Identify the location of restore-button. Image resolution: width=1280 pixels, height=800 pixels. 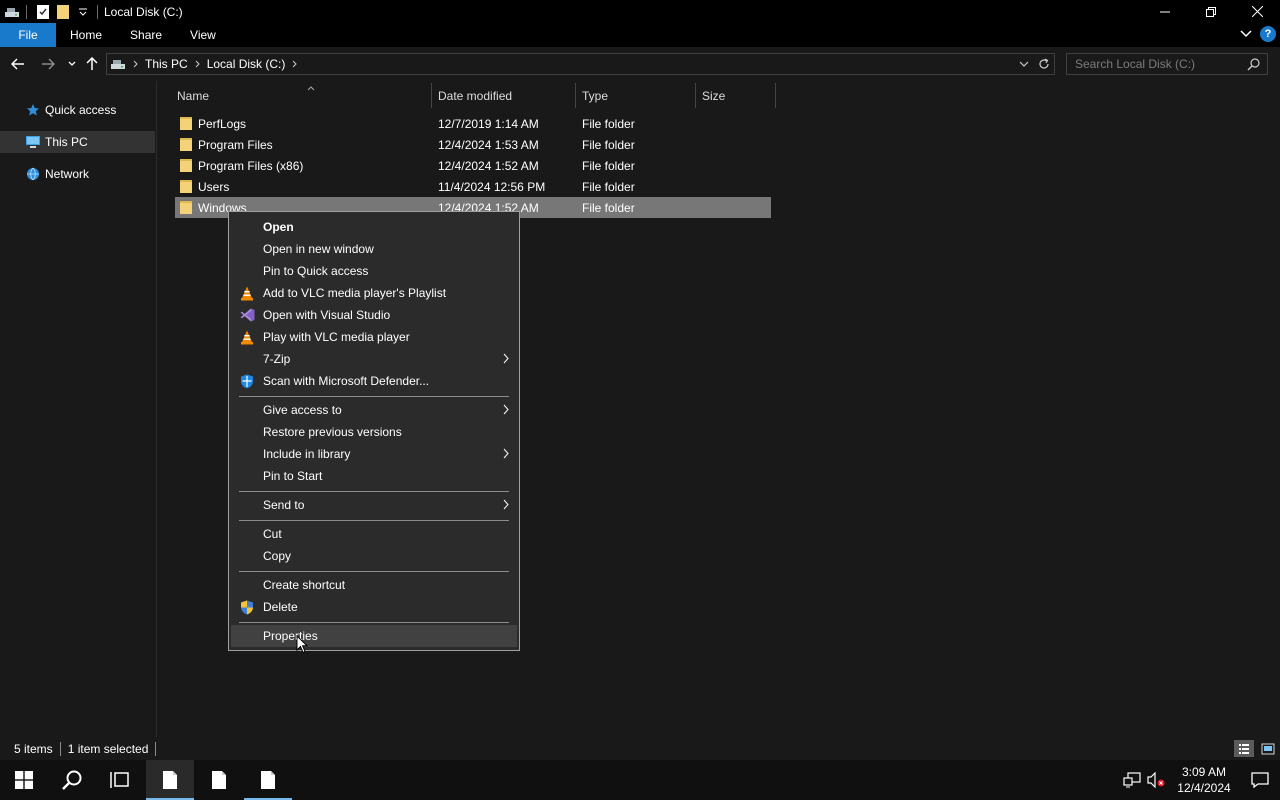
(1211, 11).